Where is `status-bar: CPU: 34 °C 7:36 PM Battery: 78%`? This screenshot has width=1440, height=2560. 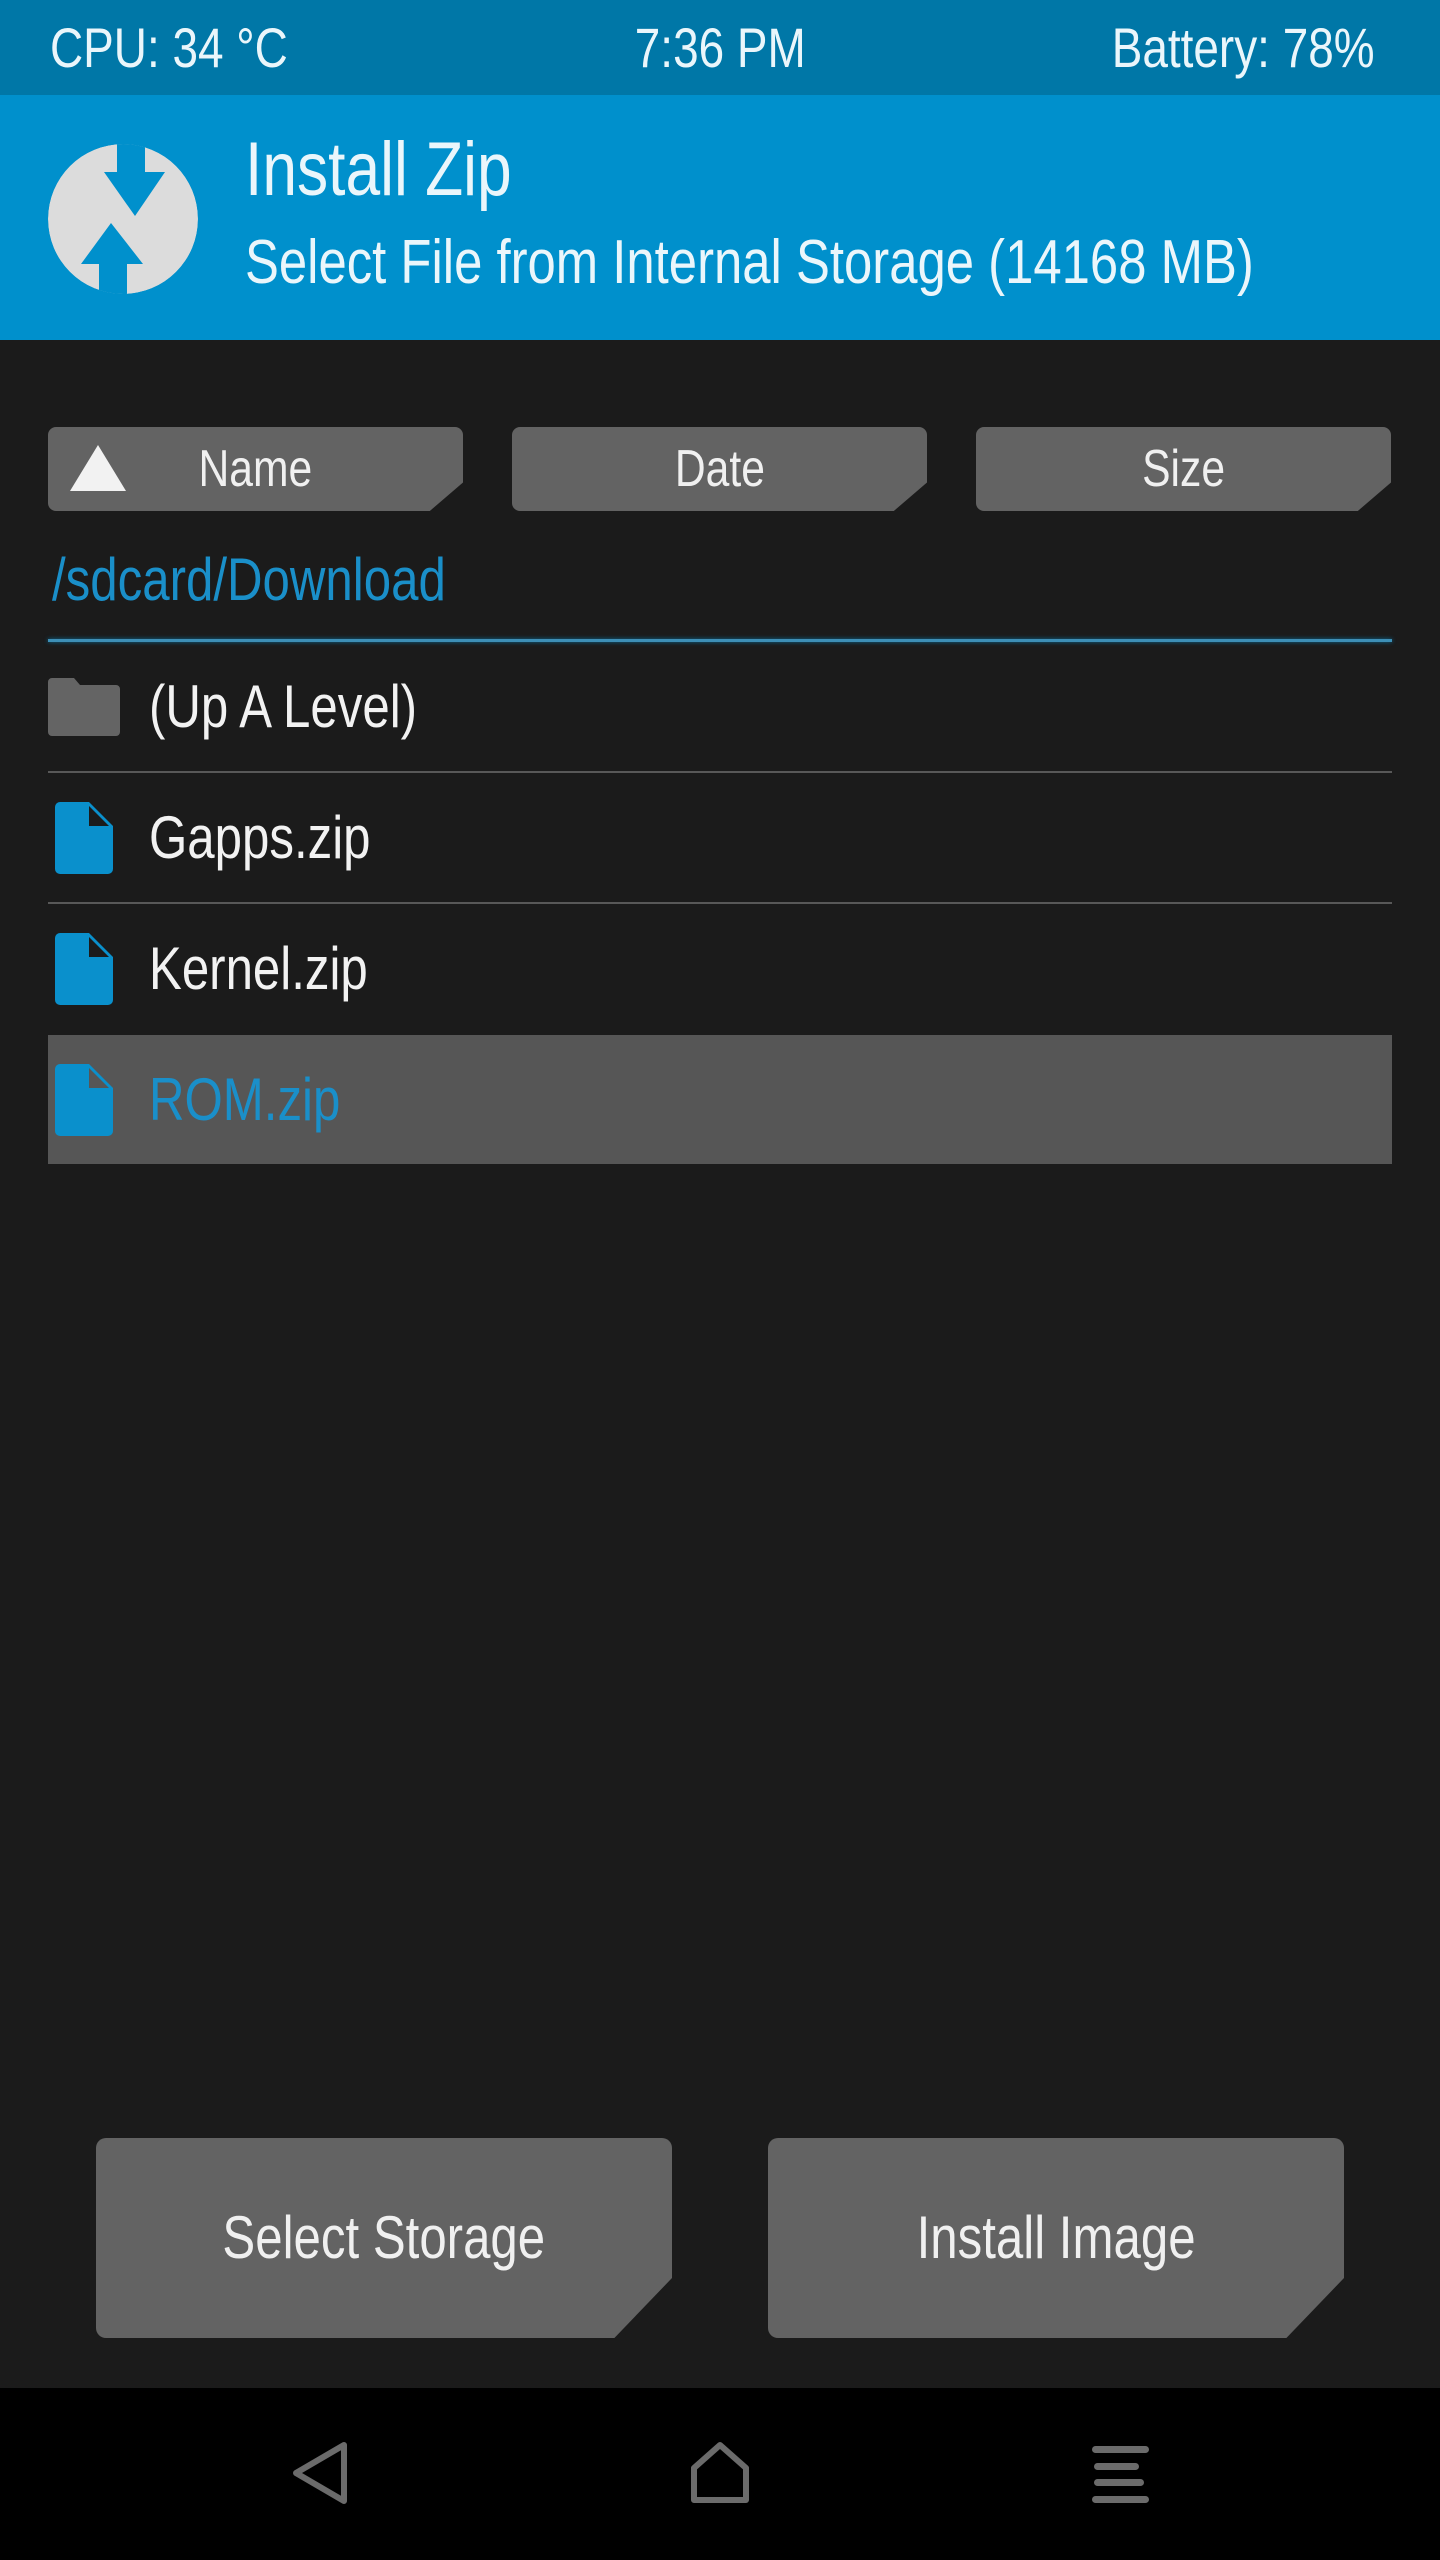
status-bar: CPU: 34 °C 7:36 PM Battery: 78% is located at coordinates (720, 47).